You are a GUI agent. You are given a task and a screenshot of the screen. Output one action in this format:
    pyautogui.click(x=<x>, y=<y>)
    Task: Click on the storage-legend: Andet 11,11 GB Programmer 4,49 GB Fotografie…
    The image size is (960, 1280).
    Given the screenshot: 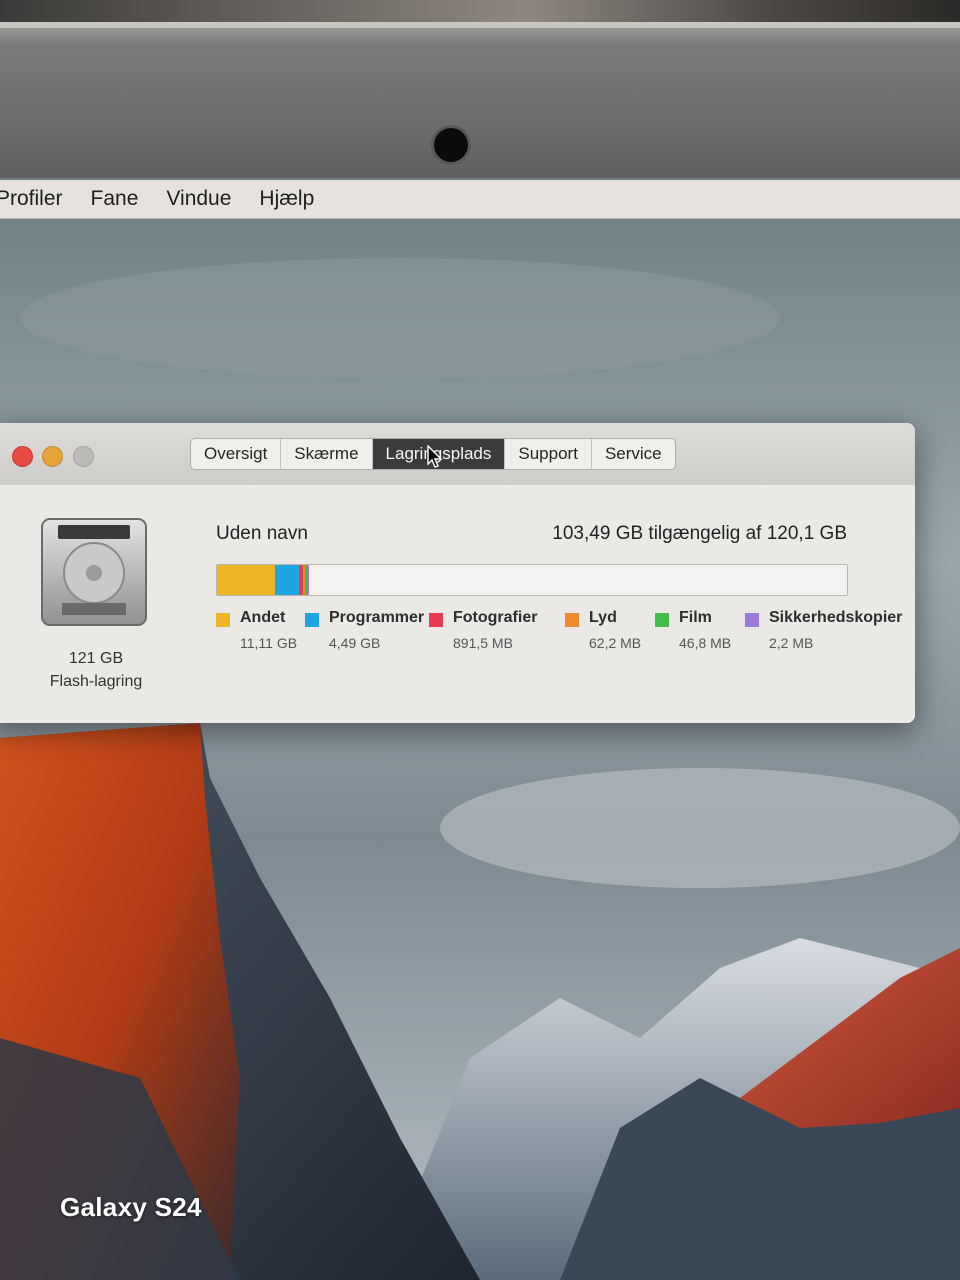 What is the action you would take?
    pyautogui.click(x=565, y=634)
    